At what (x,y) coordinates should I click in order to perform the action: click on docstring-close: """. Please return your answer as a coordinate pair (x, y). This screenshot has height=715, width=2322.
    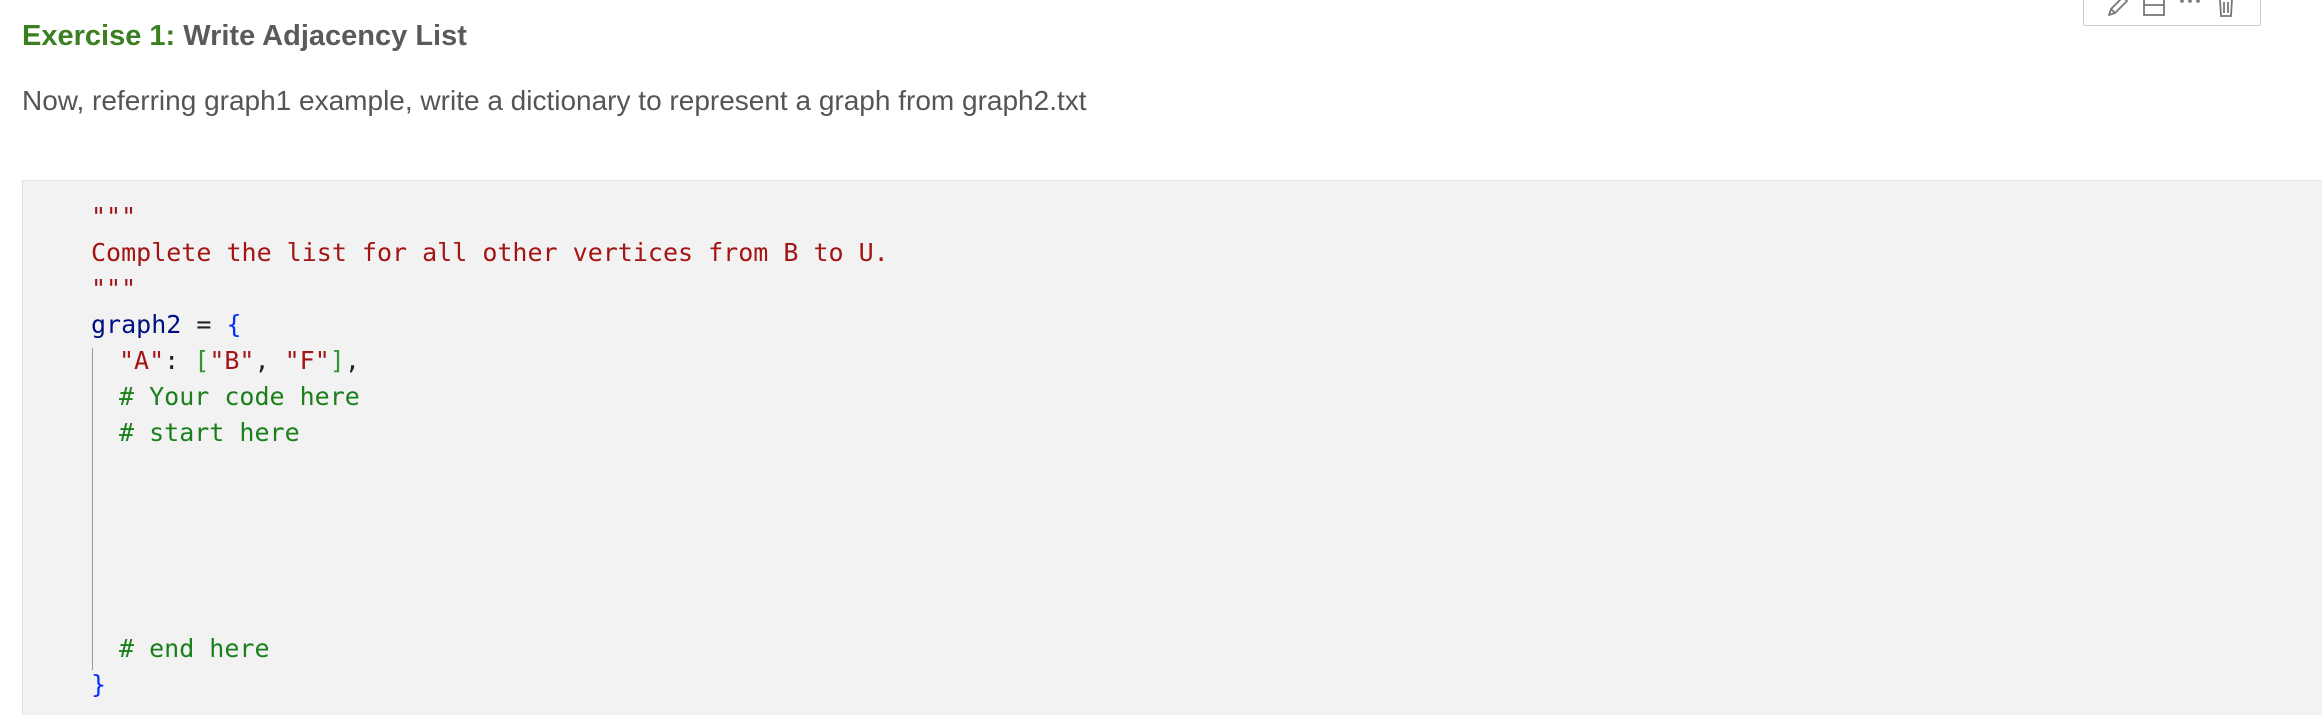
    Looking at the image, I should click on (114, 288).